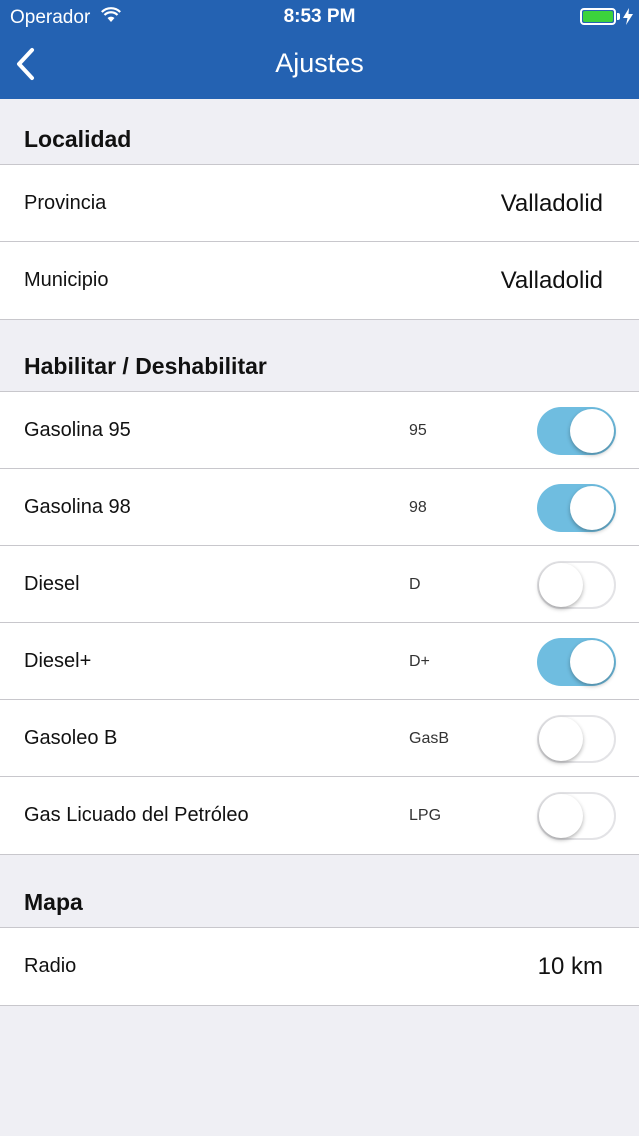 The image size is (639, 1136). I want to click on fuel-label: Diesel+, so click(58, 661).